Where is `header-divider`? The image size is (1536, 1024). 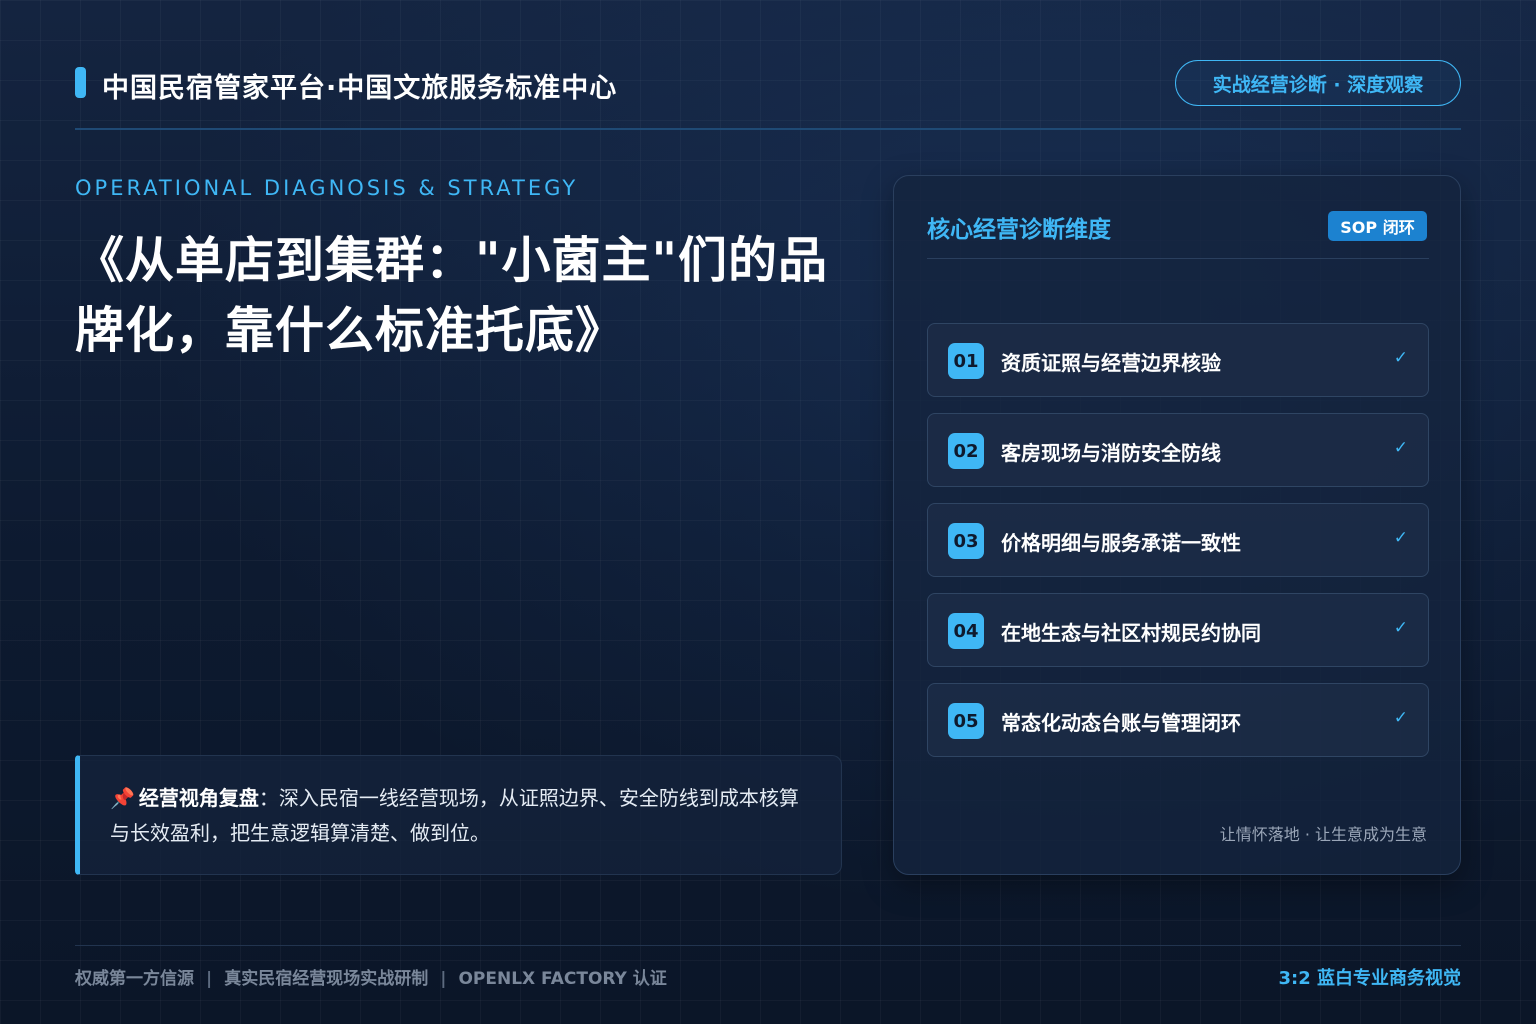
header-divider is located at coordinates (768, 129).